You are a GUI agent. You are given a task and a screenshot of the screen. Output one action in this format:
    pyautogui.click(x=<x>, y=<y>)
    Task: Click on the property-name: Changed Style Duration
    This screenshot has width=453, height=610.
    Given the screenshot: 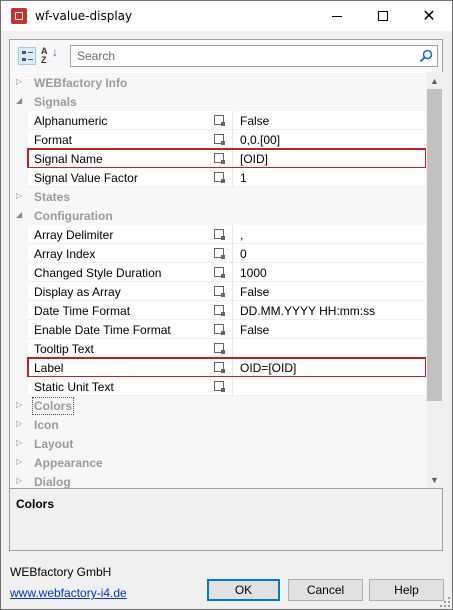 What is the action you would take?
    pyautogui.click(x=98, y=273)
    